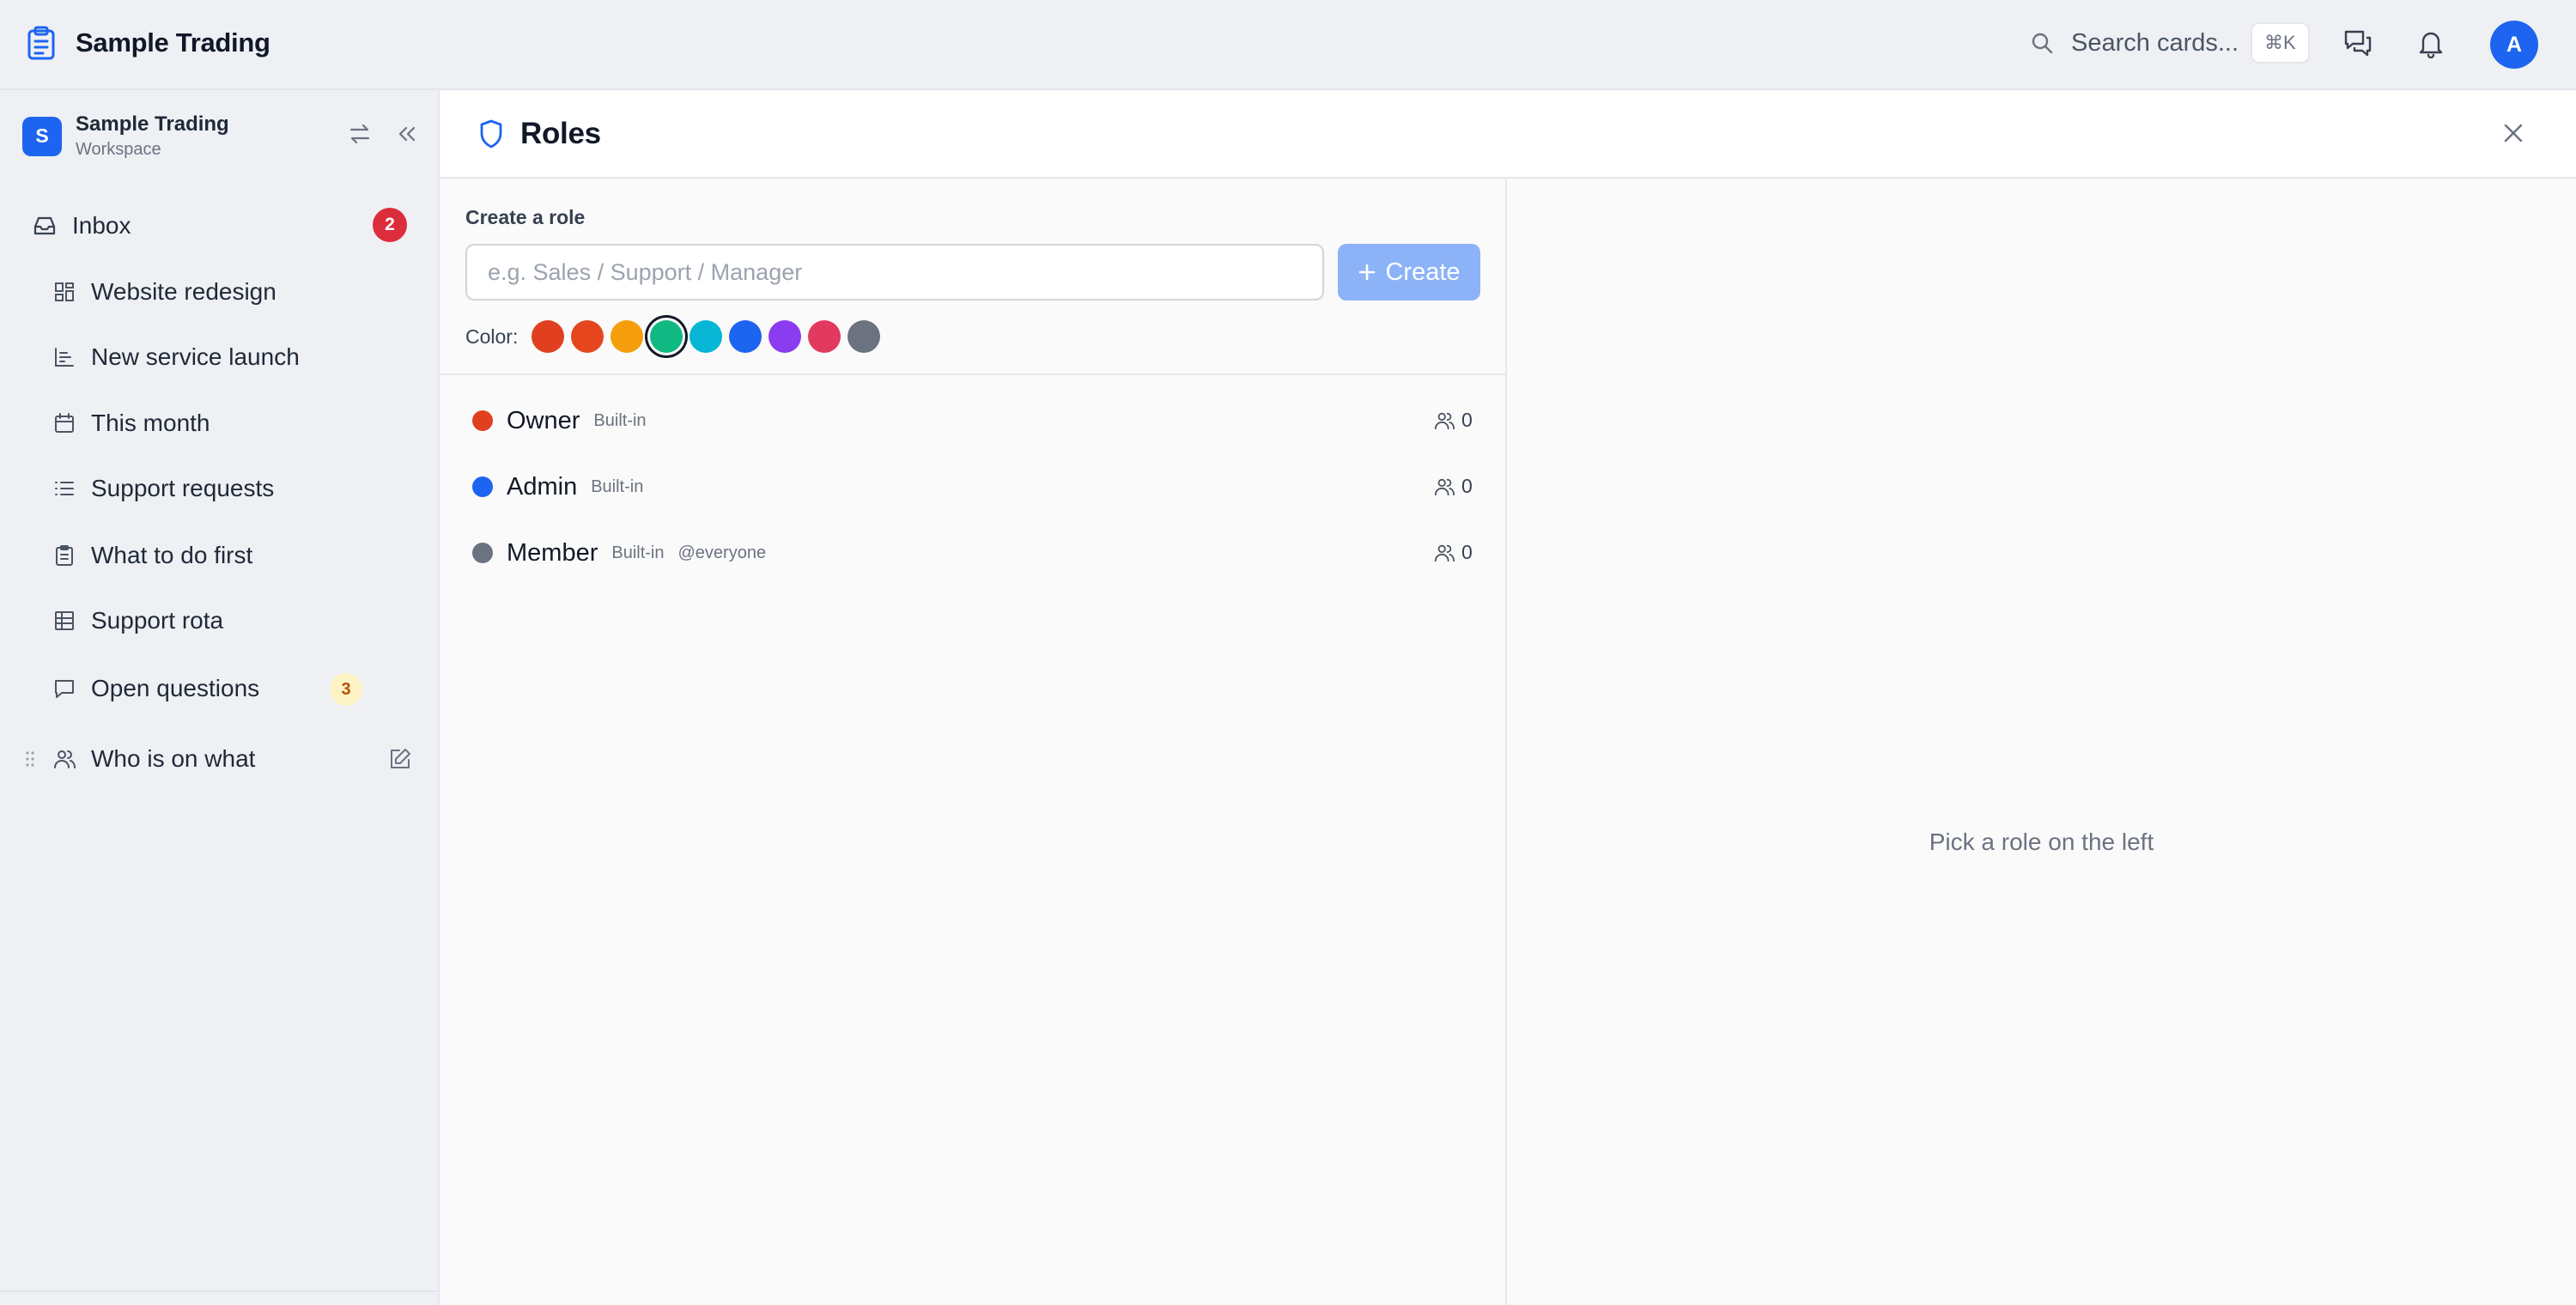  What do you see at coordinates (64, 292) in the screenshot?
I see `board-icon` at bounding box center [64, 292].